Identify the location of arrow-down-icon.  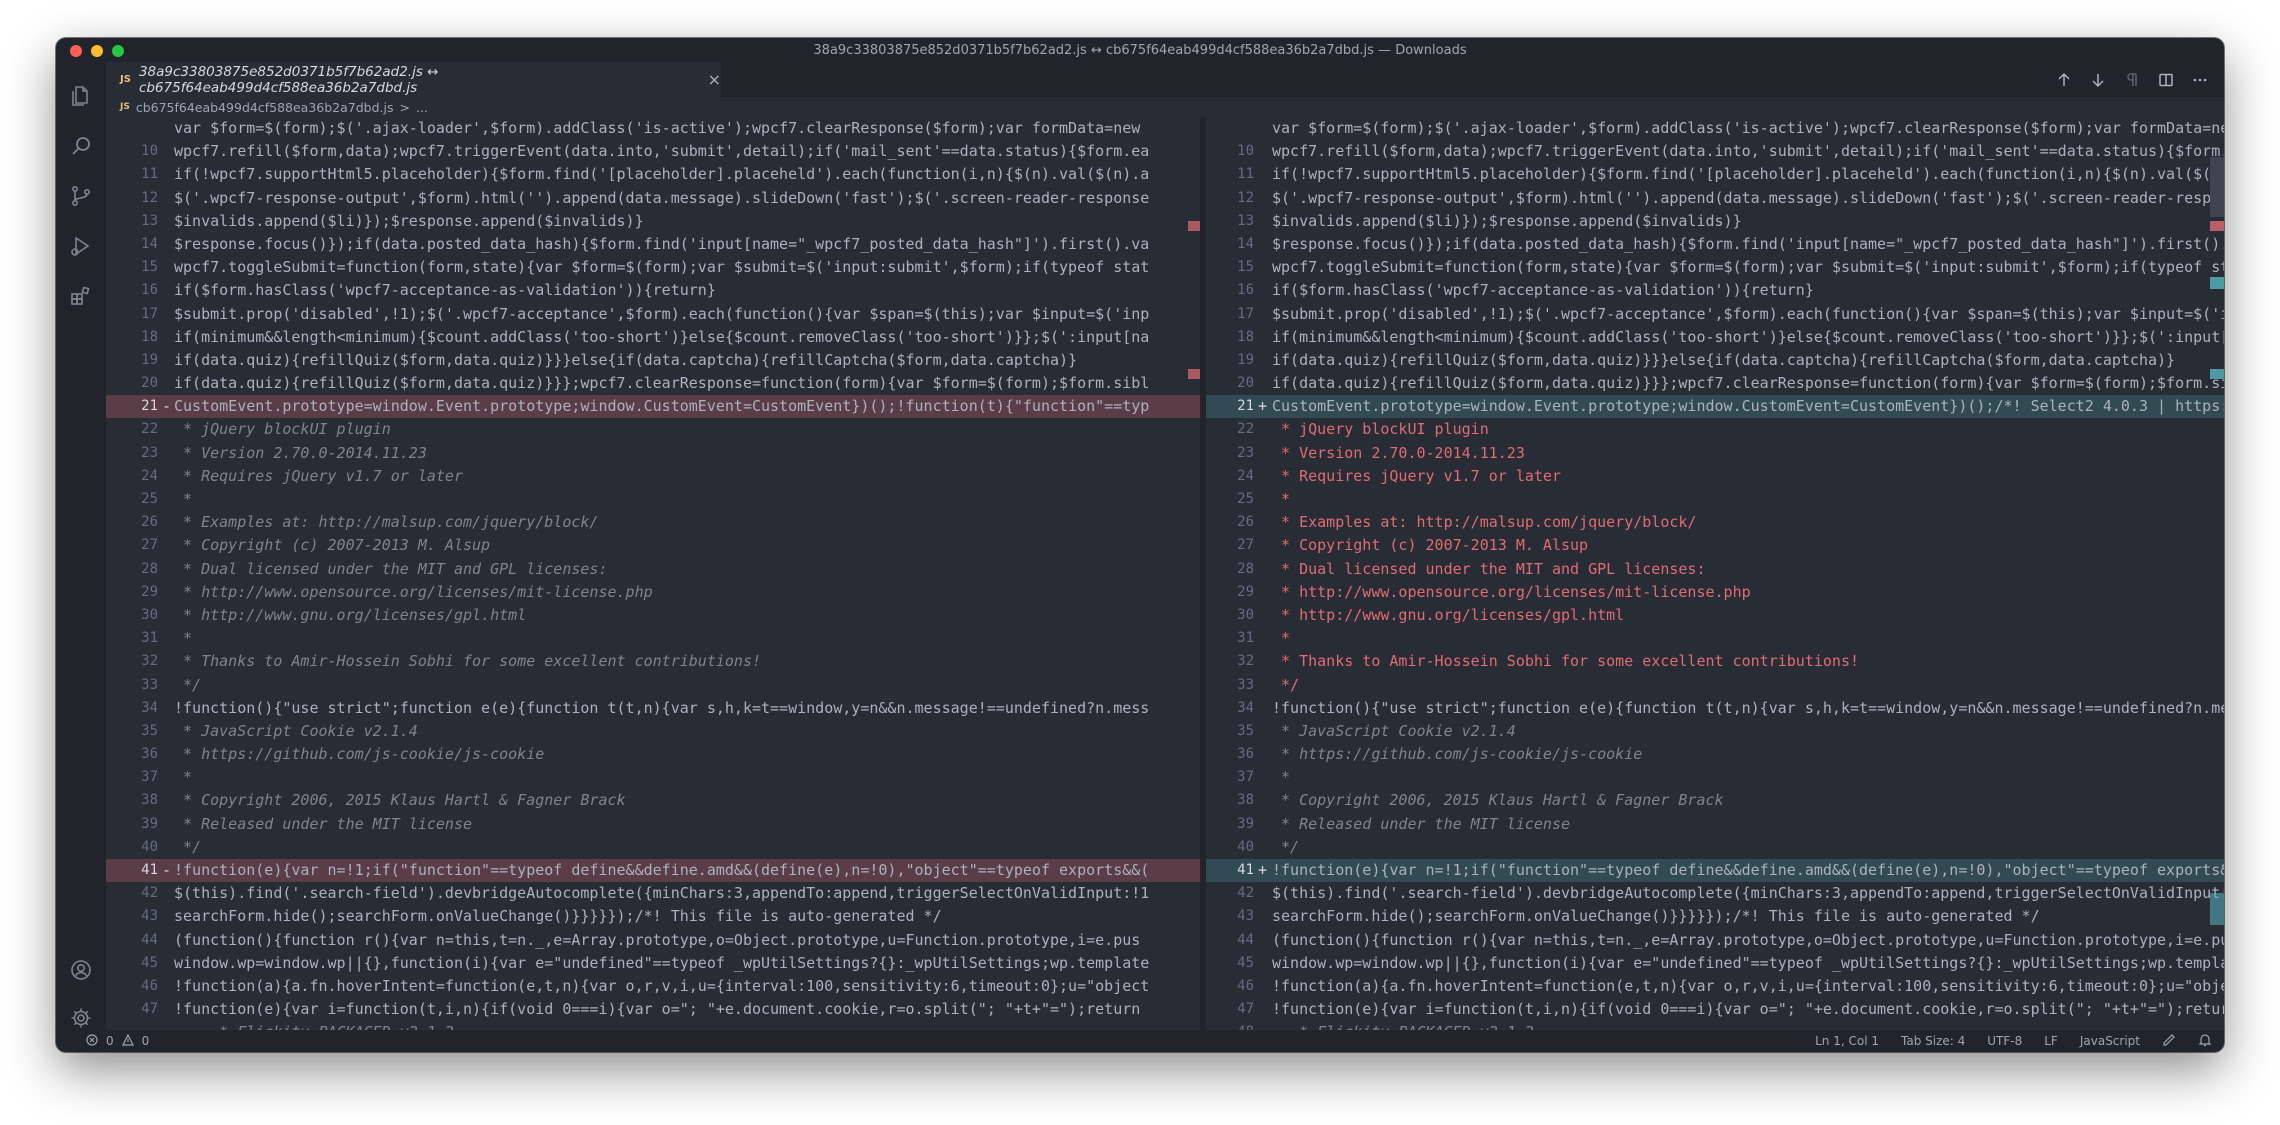
(2098, 80).